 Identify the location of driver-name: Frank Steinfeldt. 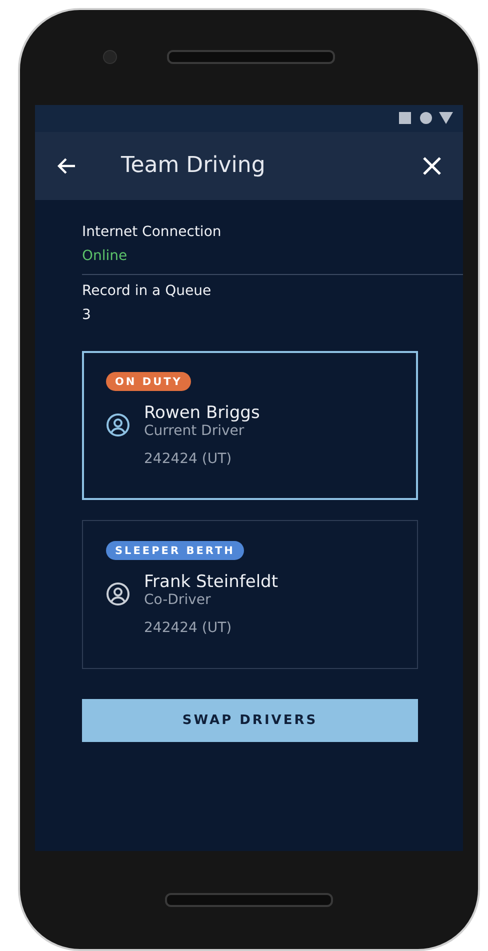
(211, 582).